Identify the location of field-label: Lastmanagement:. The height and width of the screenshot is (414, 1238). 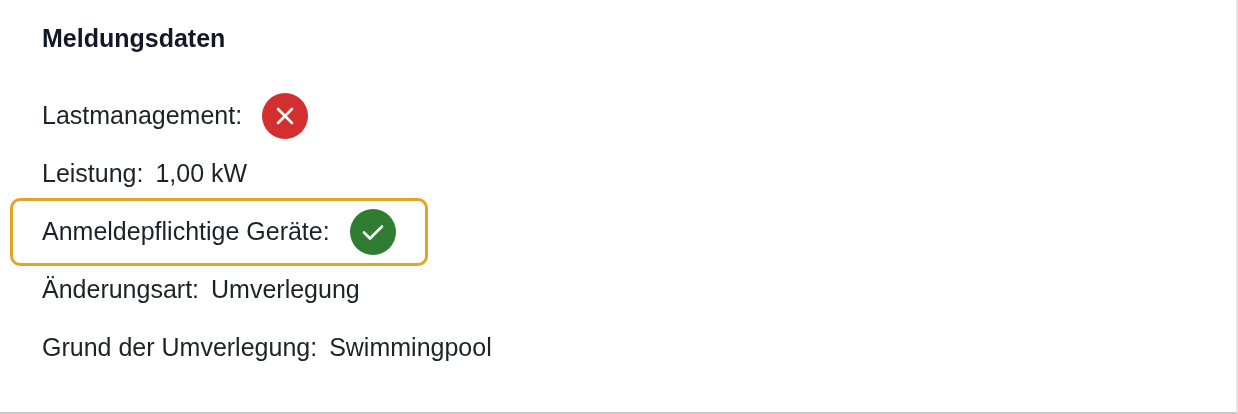
(142, 116).